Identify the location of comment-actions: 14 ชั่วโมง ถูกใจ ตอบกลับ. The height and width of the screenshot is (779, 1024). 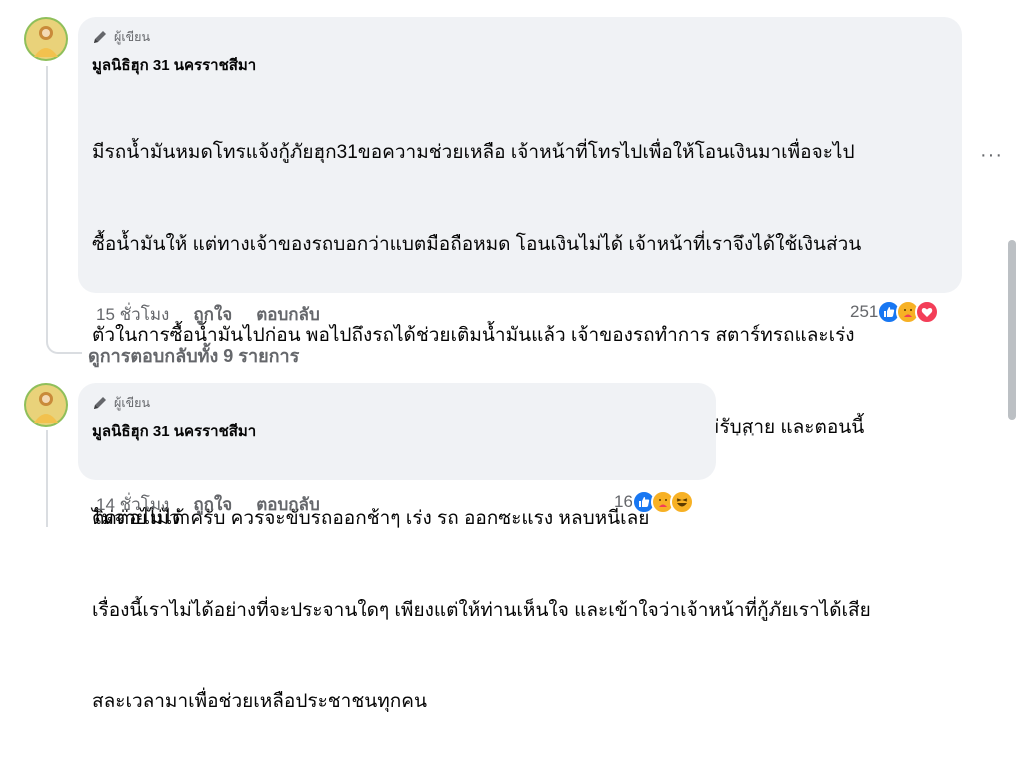
(208, 504).